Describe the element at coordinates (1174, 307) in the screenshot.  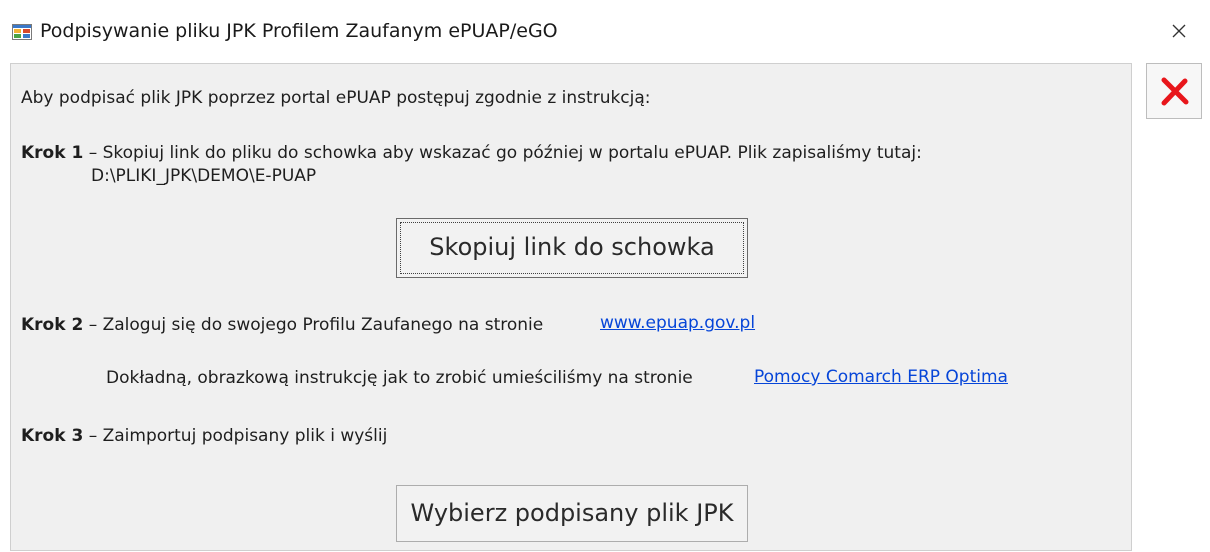
I see `right-toolbar` at that location.